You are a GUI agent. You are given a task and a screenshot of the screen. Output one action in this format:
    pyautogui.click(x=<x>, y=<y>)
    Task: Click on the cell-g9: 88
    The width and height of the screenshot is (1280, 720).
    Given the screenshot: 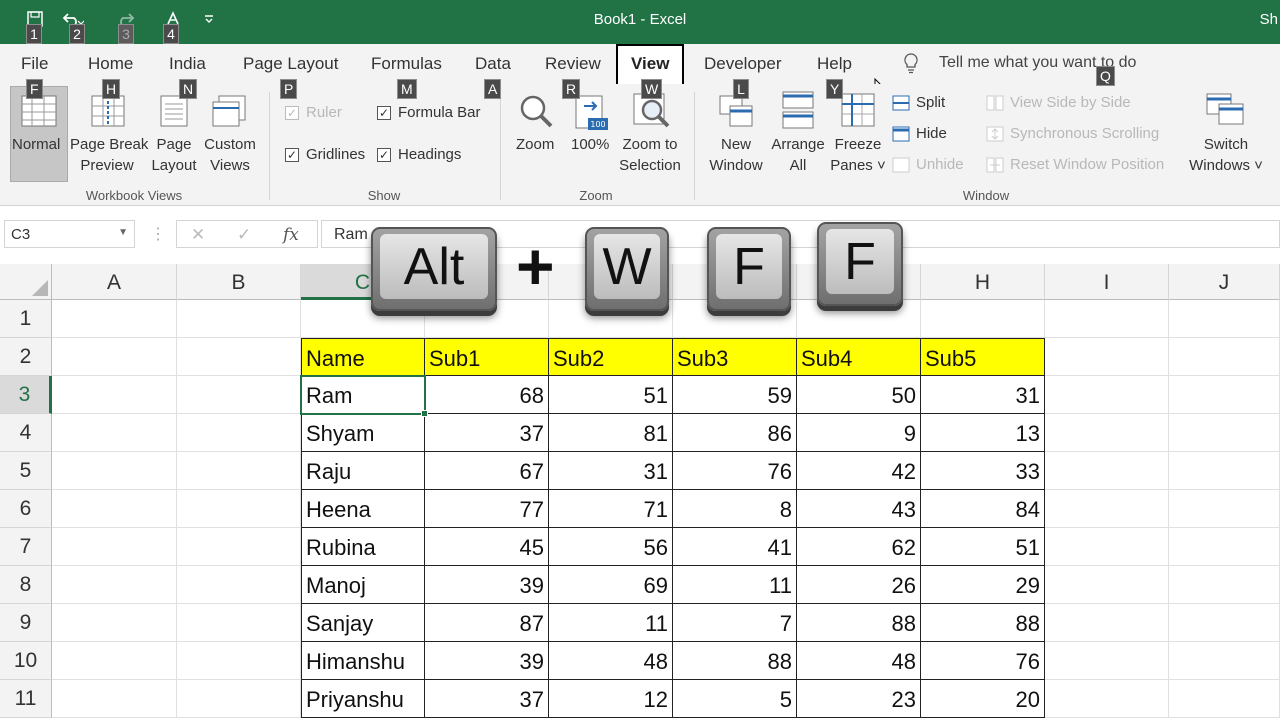 What is the action you would take?
    pyautogui.click(x=859, y=623)
    